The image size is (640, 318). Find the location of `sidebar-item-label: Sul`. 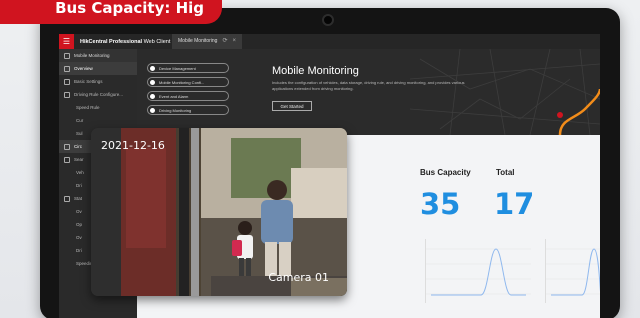

sidebar-item-label: Sul is located at coordinates (79, 133).